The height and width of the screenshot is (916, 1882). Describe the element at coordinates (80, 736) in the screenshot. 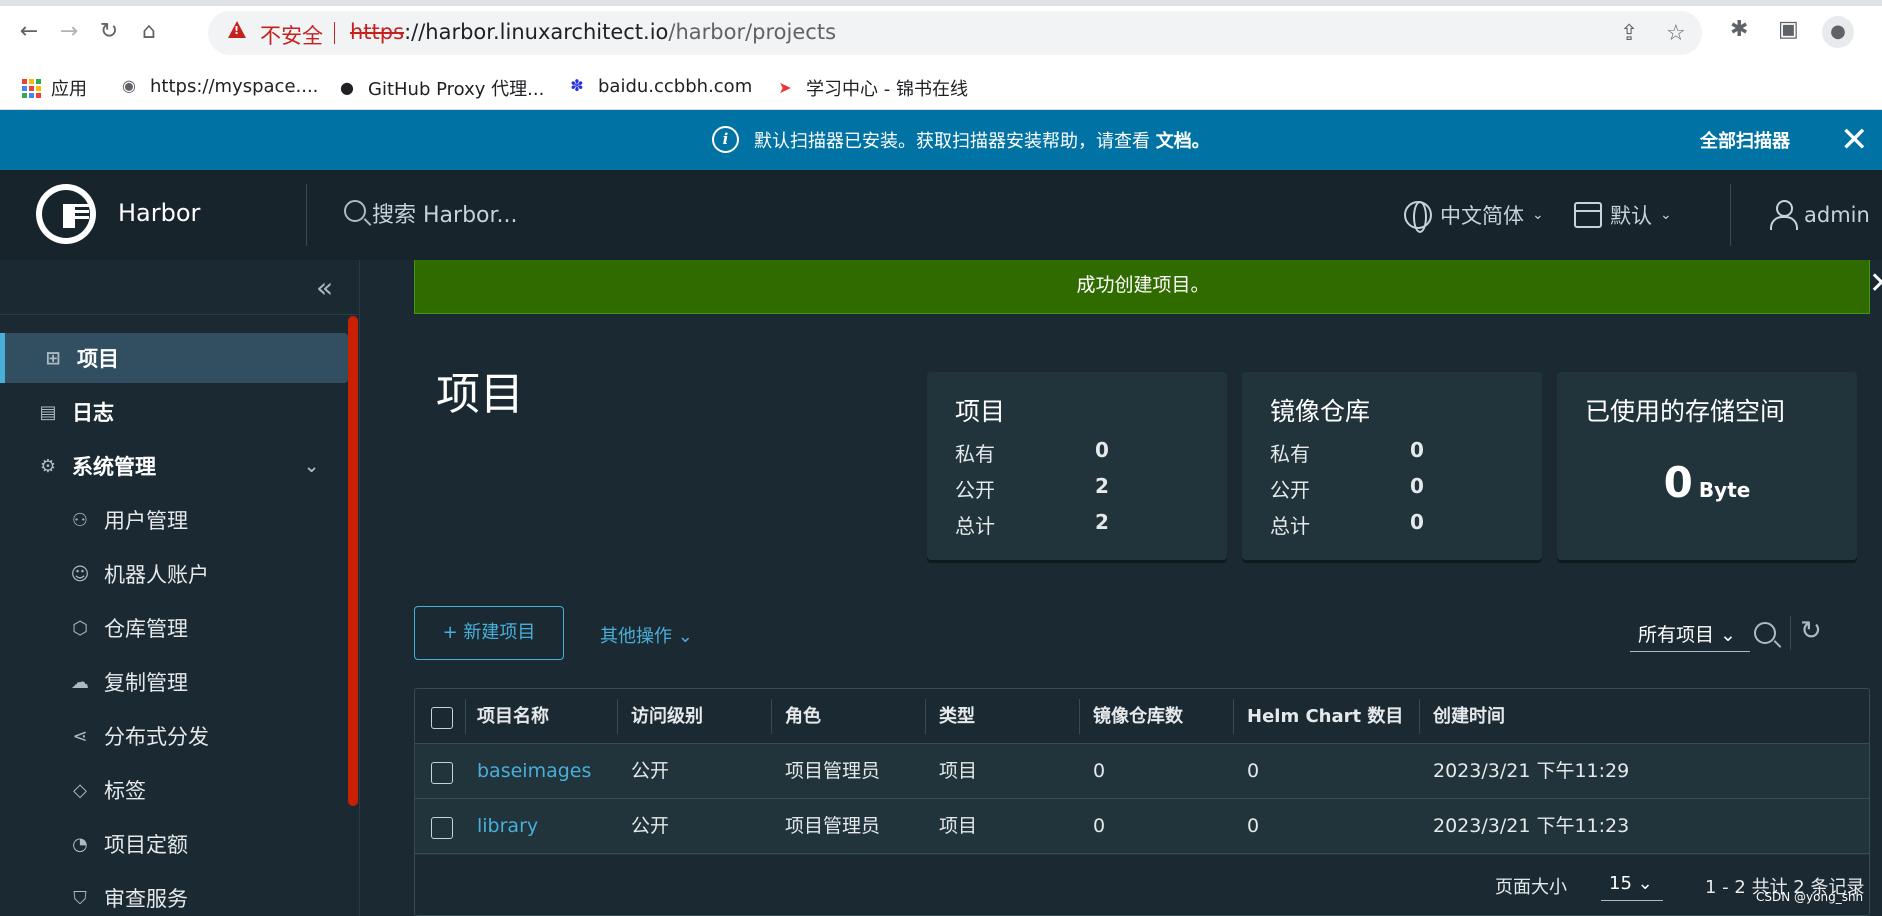

I see `share-icon: ⋖` at that location.